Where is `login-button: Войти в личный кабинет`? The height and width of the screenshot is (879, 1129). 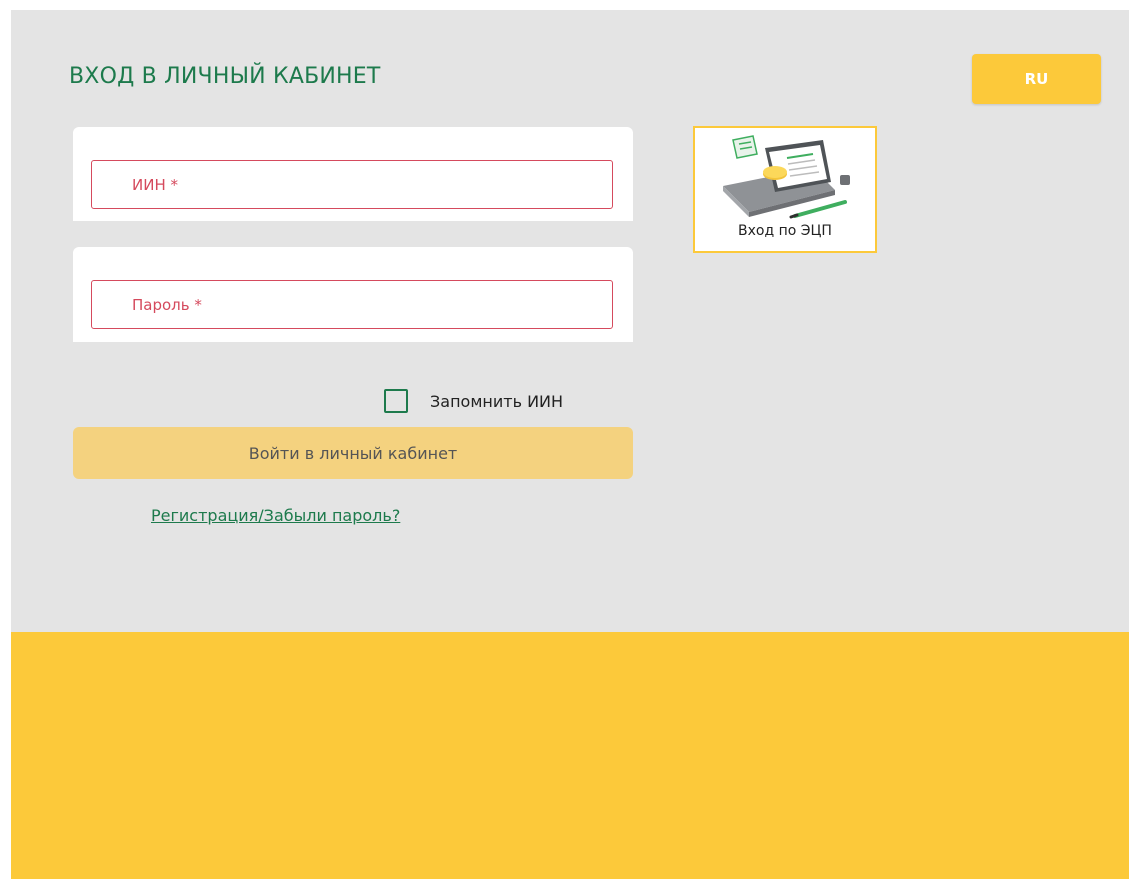
login-button: Войти в личный кабинет is located at coordinates (353, 453).